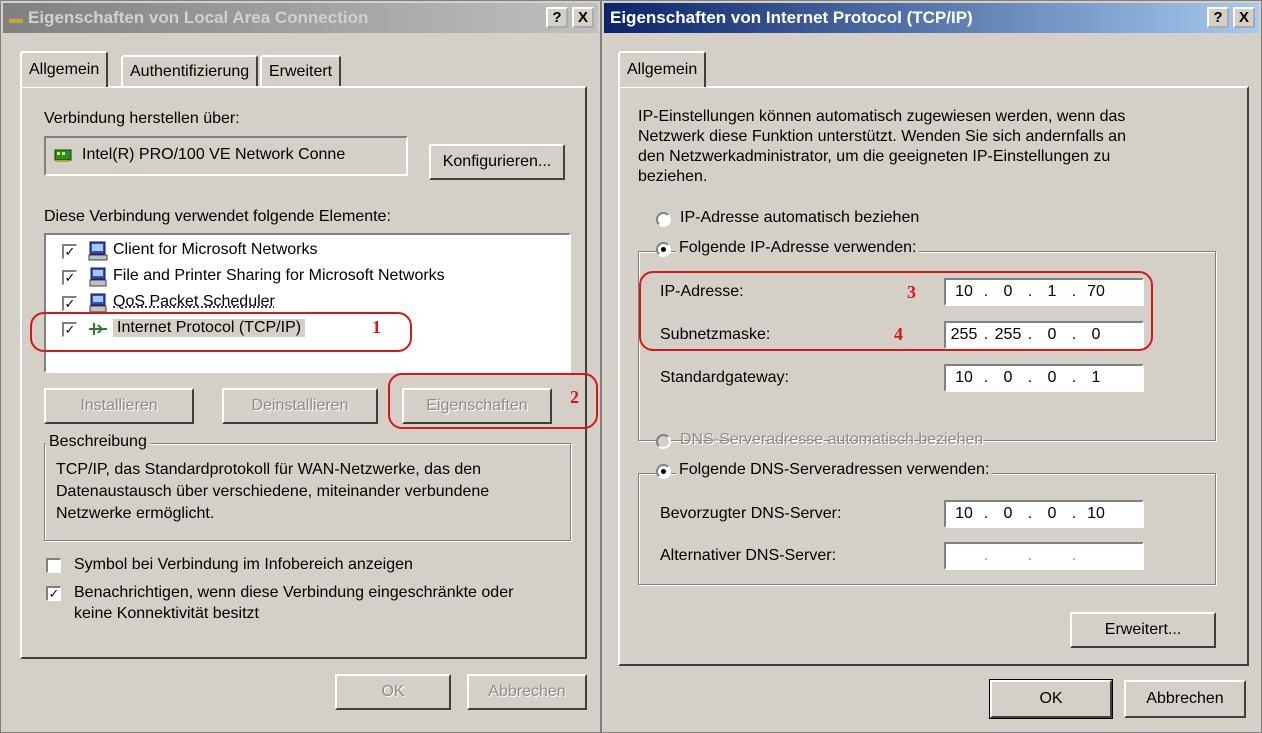 This screenshot has height=733, width=1262. I want to click on preferred-dns-field: 10. 0. 0. 10, so click(1044, 514).